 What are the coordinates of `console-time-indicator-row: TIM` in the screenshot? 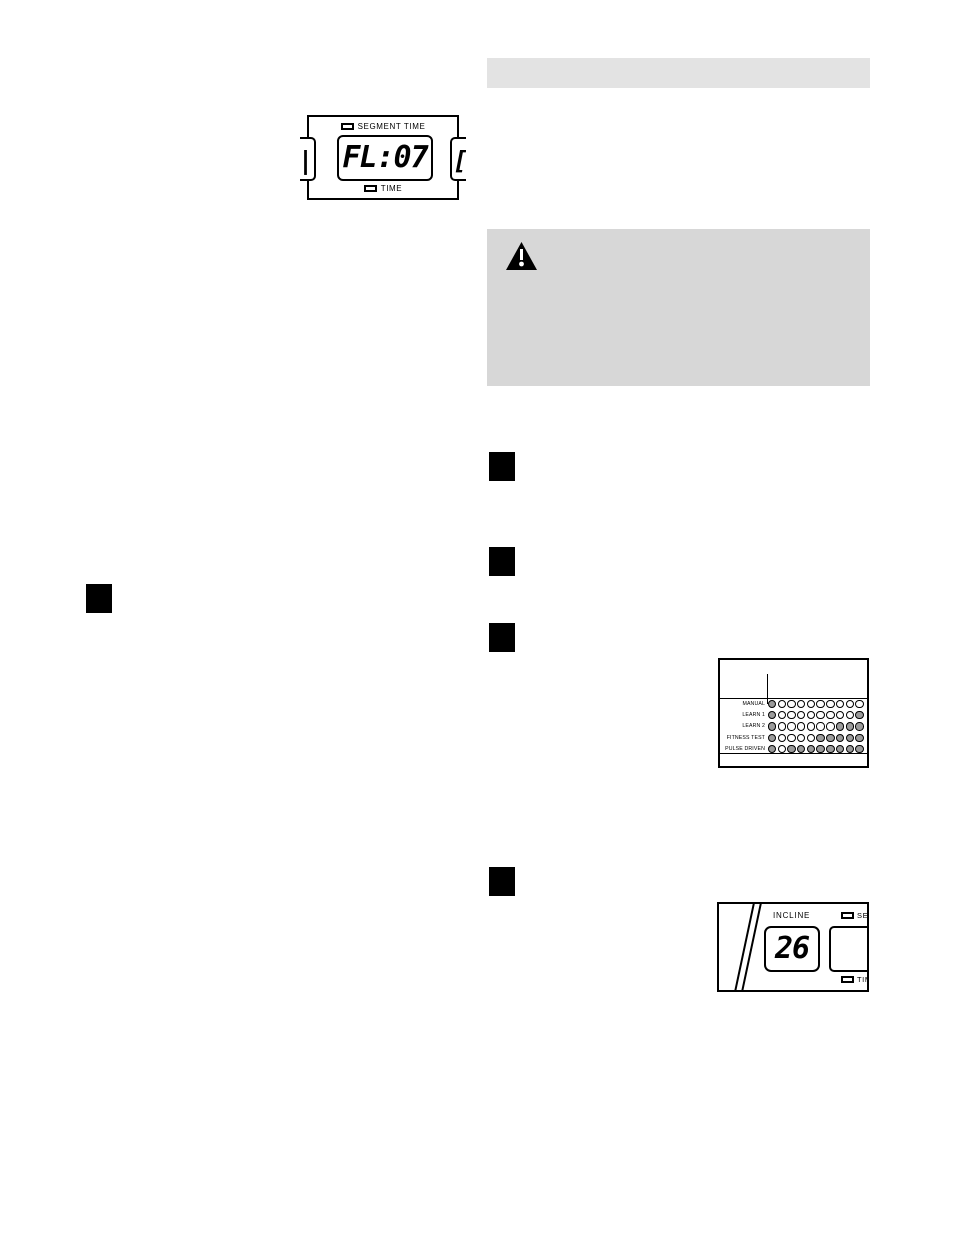 It's located at (854, 979).